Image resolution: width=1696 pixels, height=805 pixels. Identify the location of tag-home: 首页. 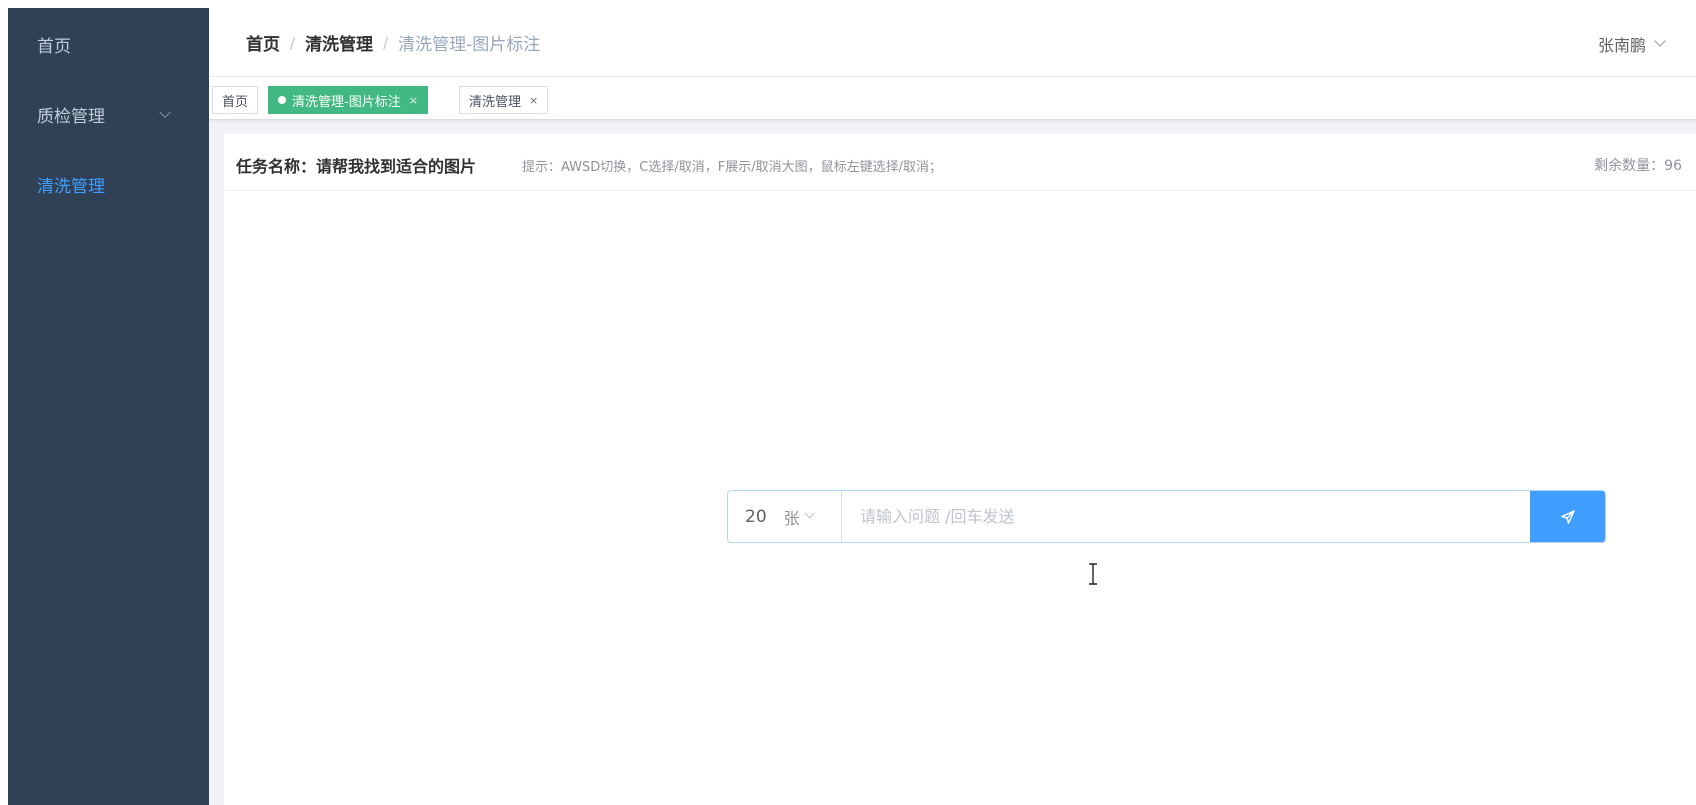
(235, 100).